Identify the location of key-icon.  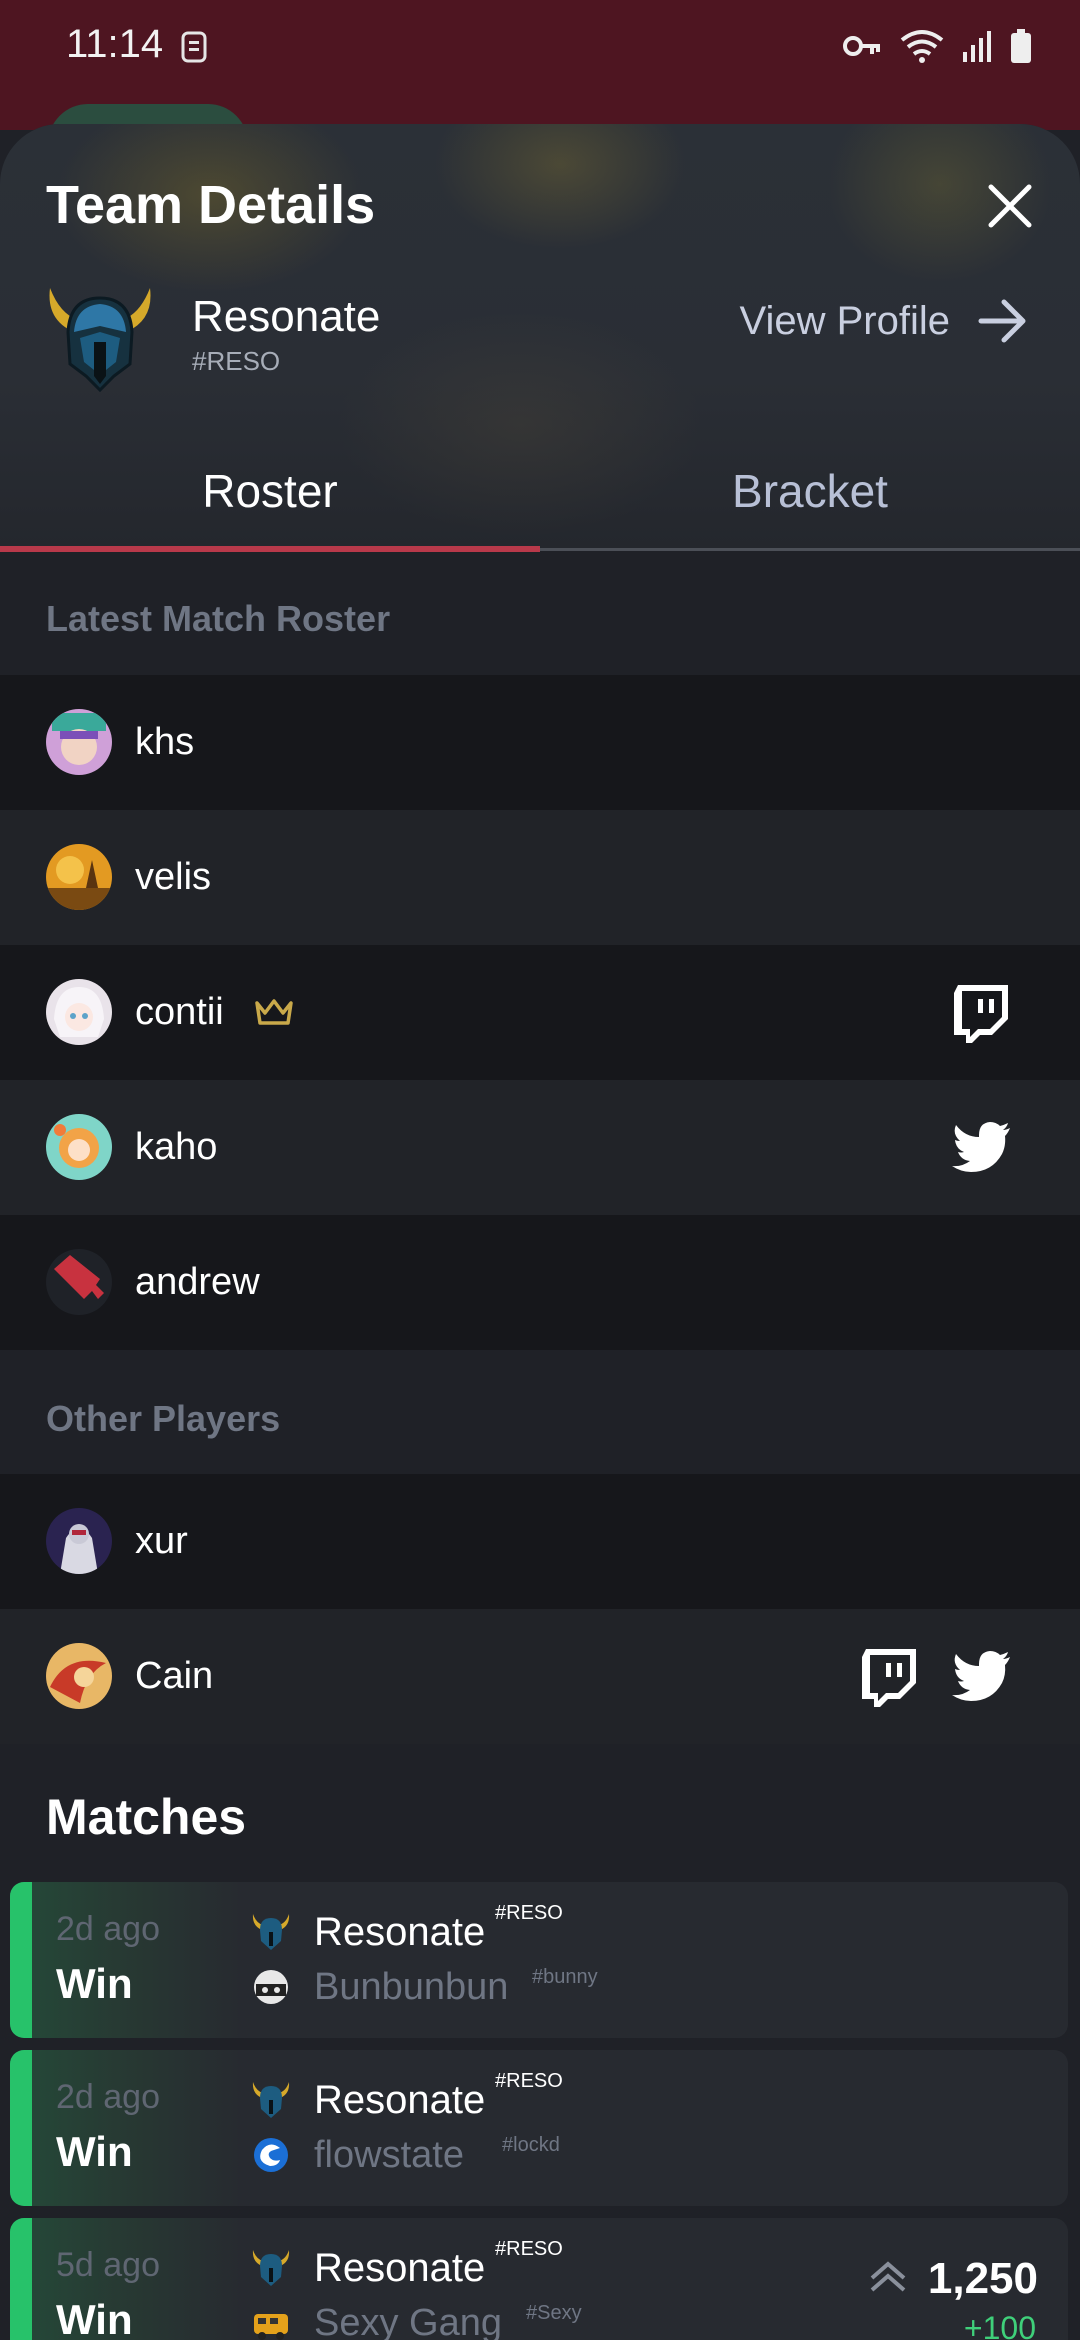
(861, 46).